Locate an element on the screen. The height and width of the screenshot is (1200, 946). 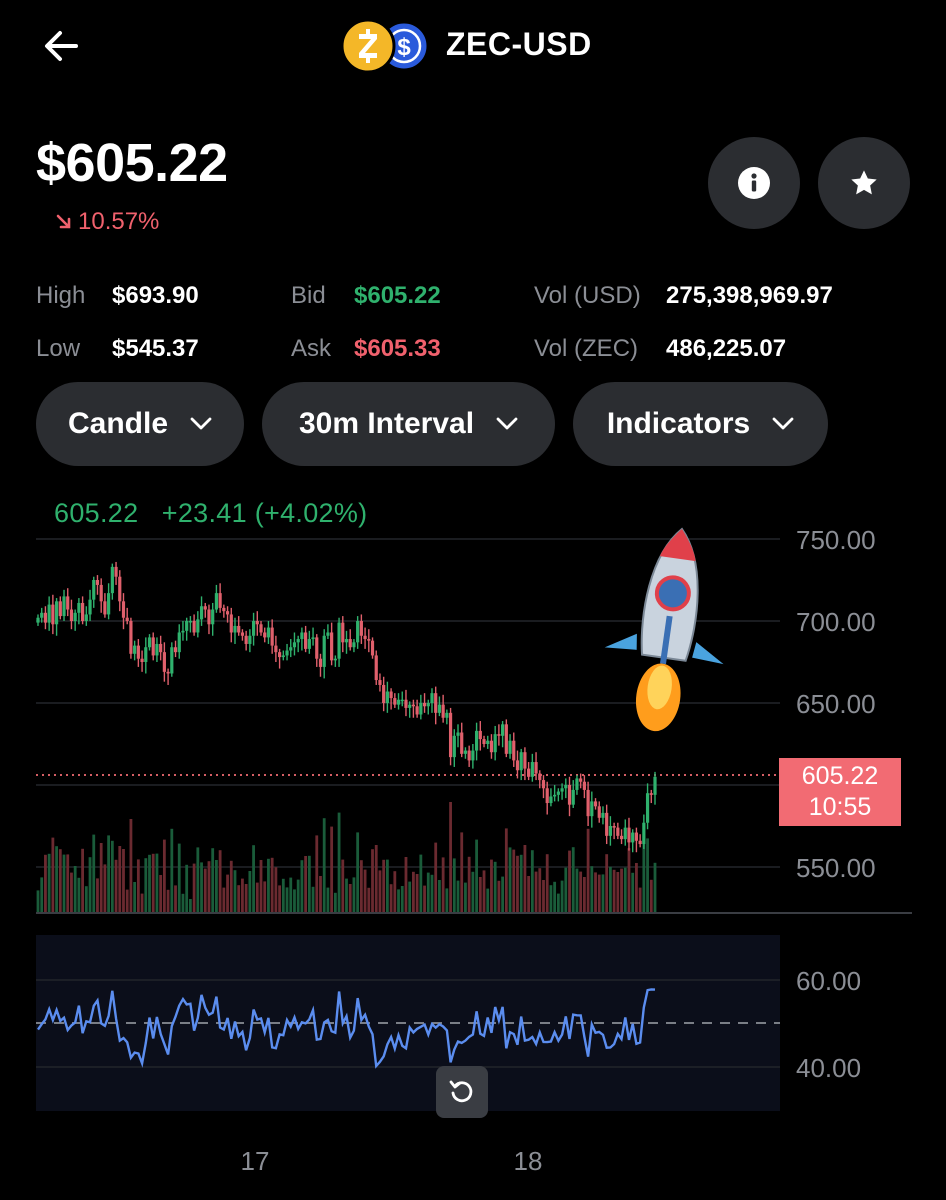
rsi-tick: 40.00 is located at coordinates (828, 1068).